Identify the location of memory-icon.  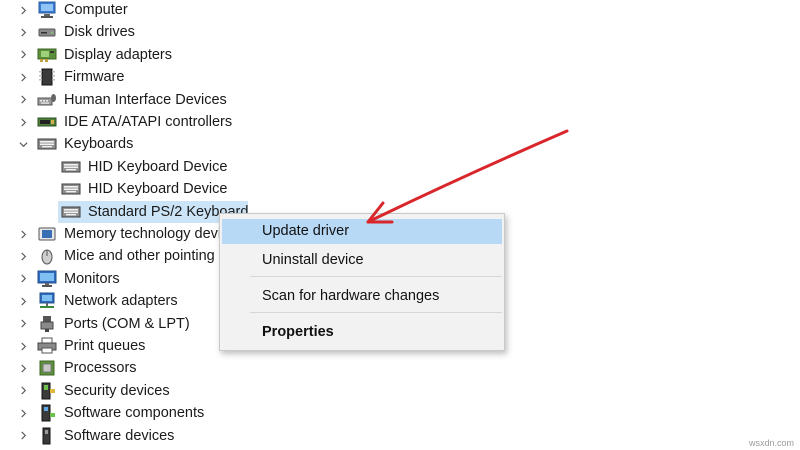
(47, 234).